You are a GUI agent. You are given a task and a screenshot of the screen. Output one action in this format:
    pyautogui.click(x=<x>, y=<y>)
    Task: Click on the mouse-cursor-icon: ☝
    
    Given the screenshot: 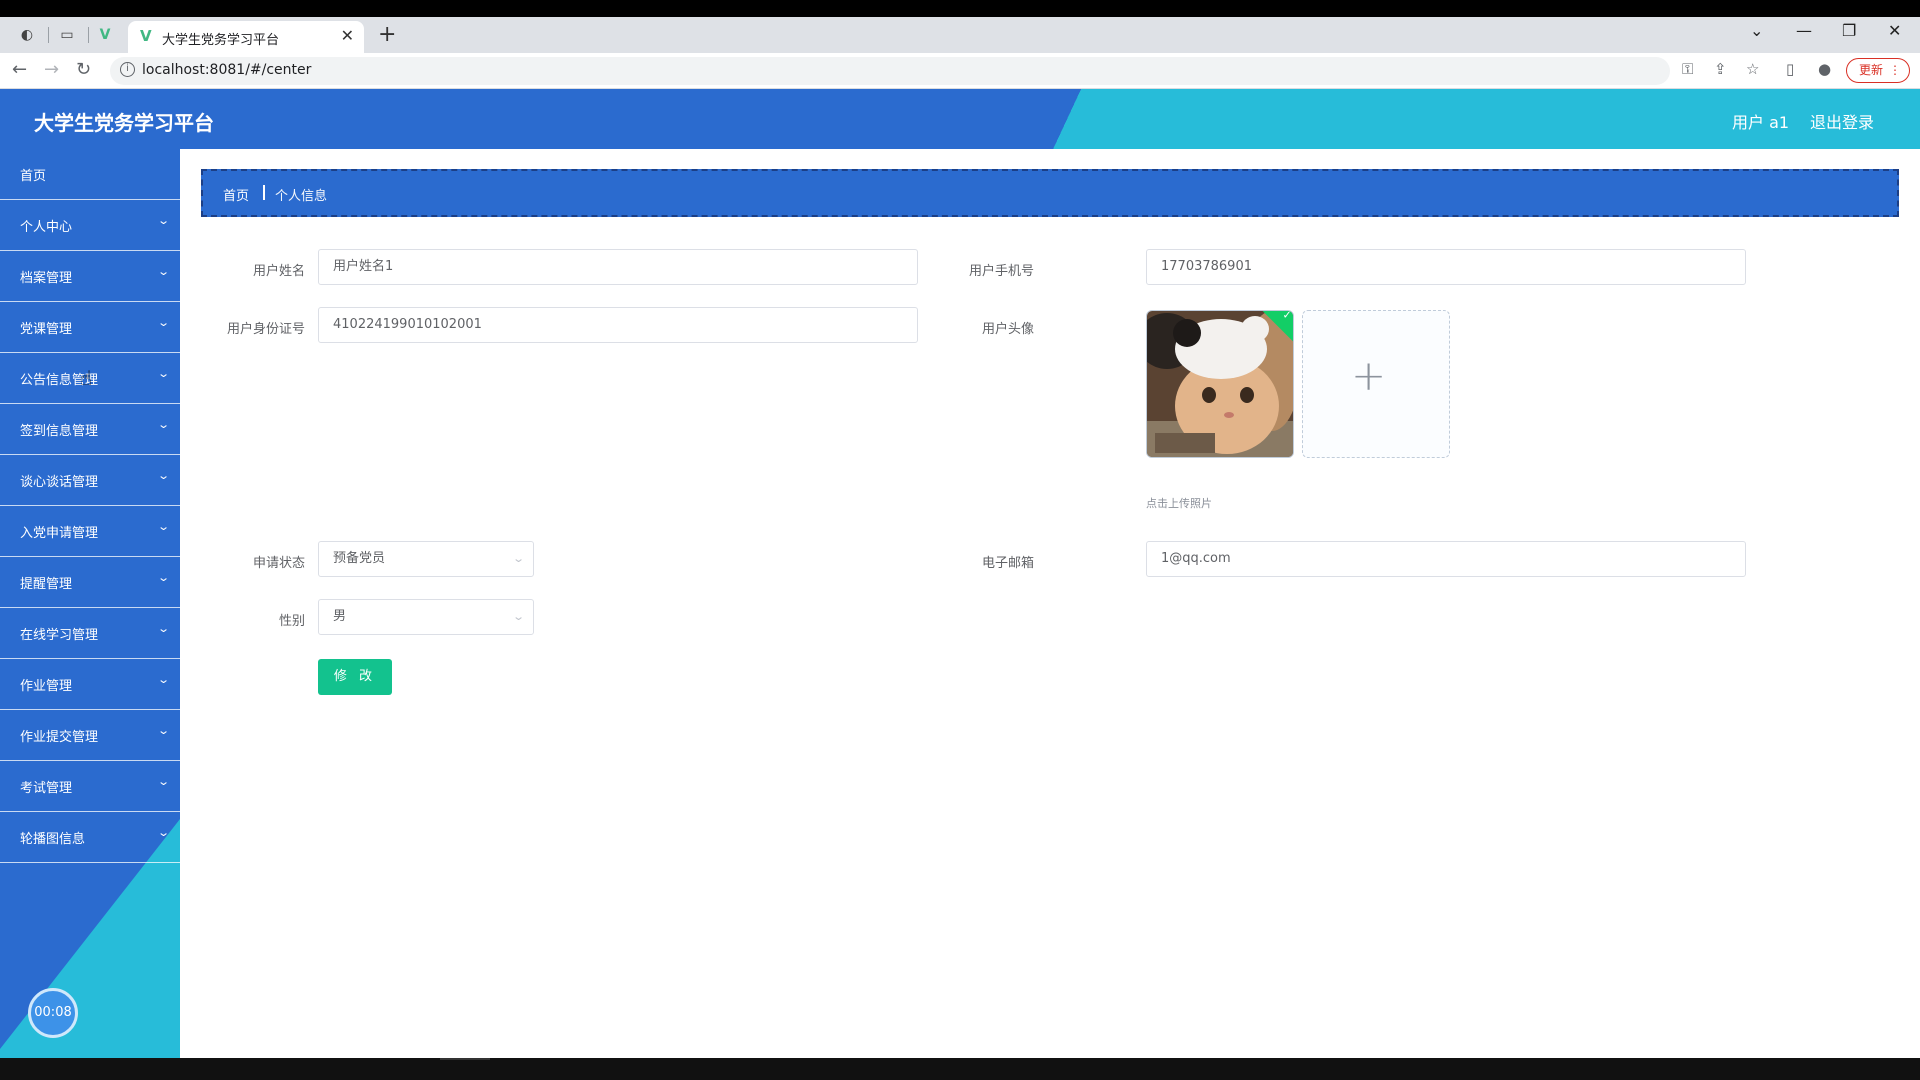 What is the action you would take?
    pyautogui.click(x=86, y=378)
    